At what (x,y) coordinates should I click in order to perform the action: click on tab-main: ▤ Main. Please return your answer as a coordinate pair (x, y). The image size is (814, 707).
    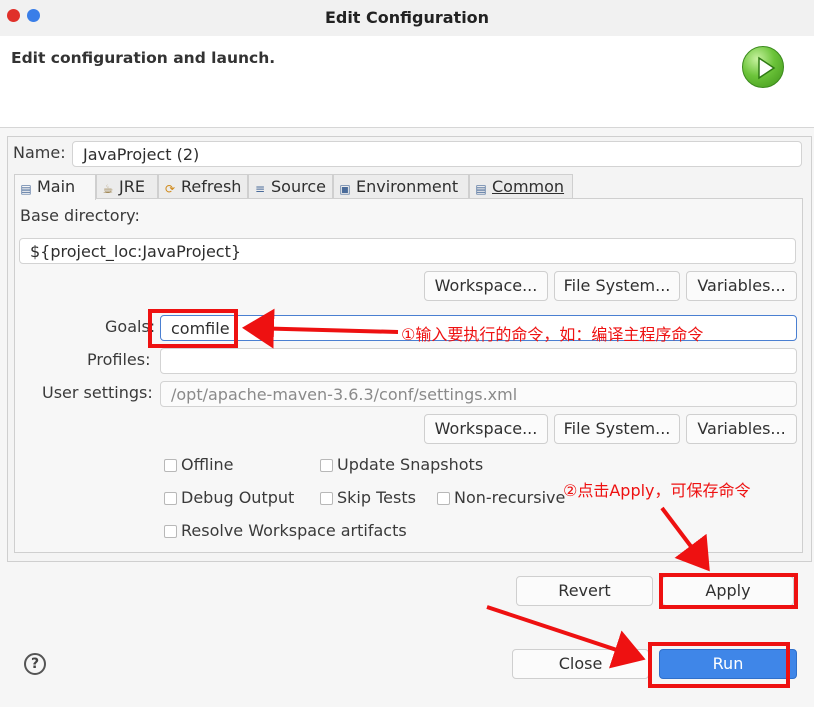
    Looking at the image, I should click on (55, 187).